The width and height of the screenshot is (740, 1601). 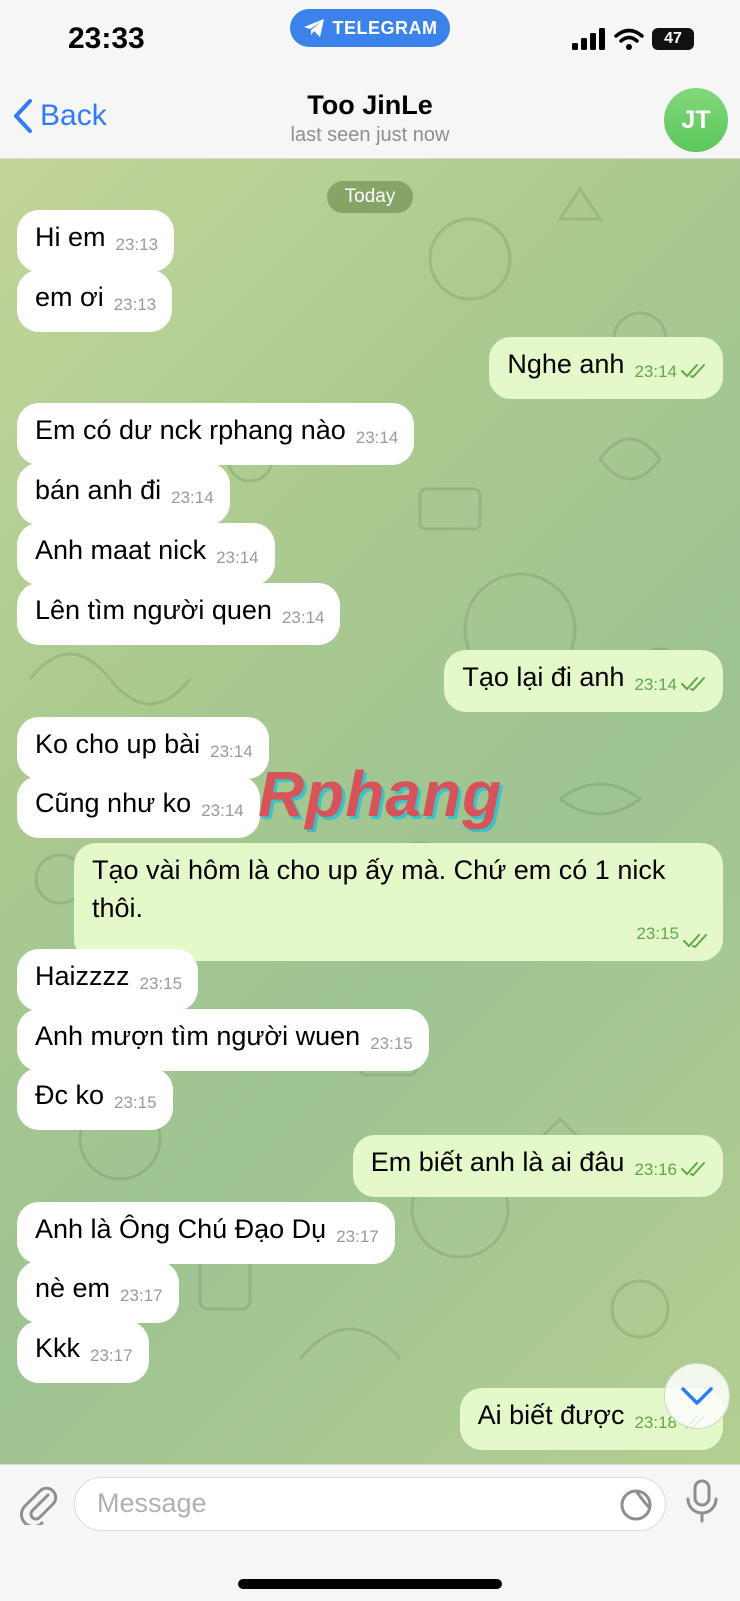 I want to click on message-text: Kkk, so click(x=58, y=1348).